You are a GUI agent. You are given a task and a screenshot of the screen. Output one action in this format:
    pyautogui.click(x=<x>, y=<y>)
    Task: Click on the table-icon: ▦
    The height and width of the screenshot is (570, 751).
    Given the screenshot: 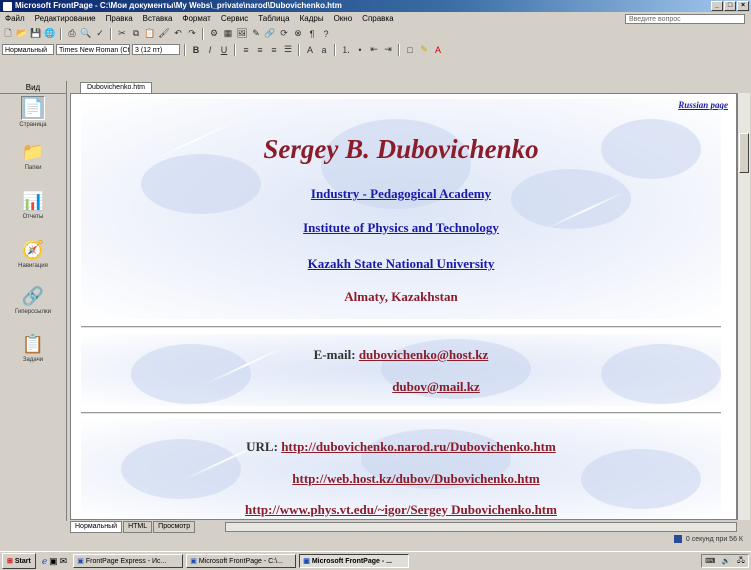 What is the action you would take?
    pyautogui.click(x=228, y=34)
    